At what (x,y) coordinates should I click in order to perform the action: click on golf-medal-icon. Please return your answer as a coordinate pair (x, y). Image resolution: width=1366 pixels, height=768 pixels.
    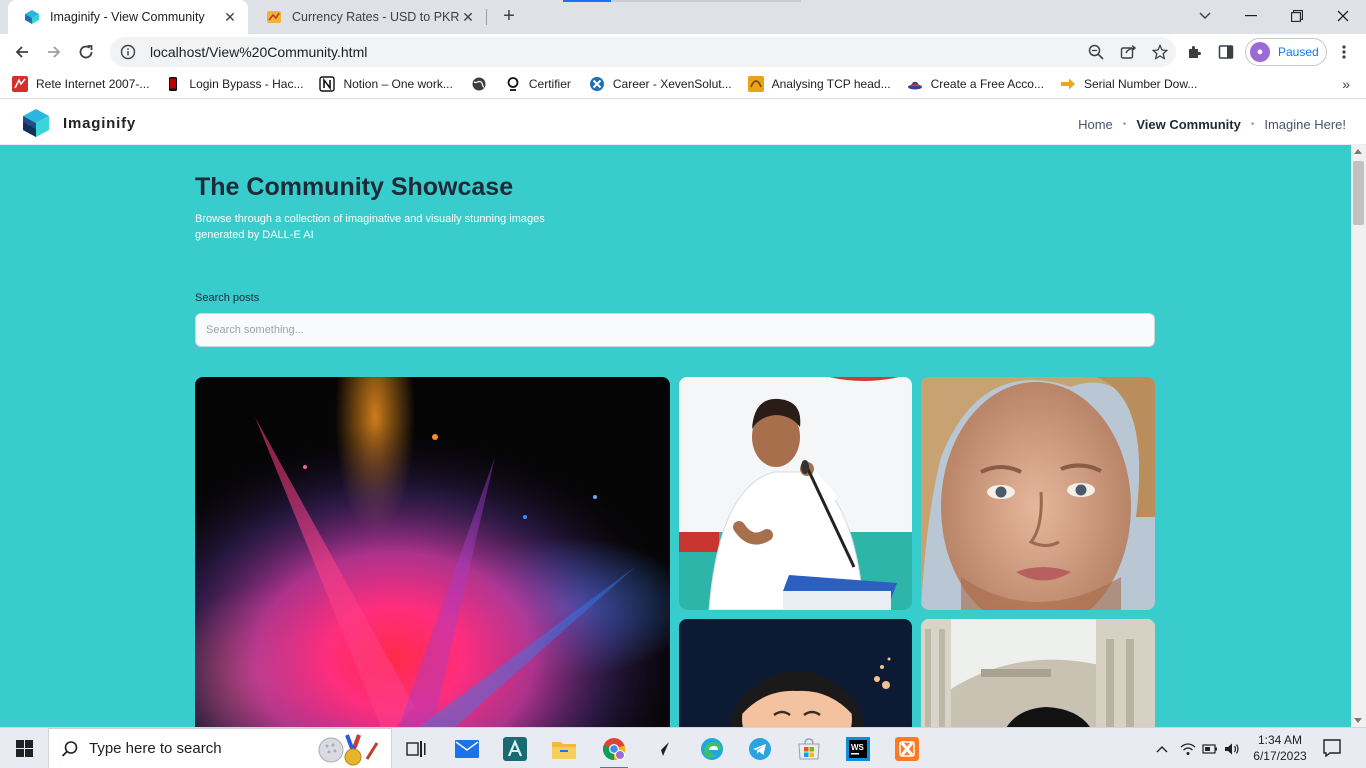
    Looking at the image, I should click on (348, 750).